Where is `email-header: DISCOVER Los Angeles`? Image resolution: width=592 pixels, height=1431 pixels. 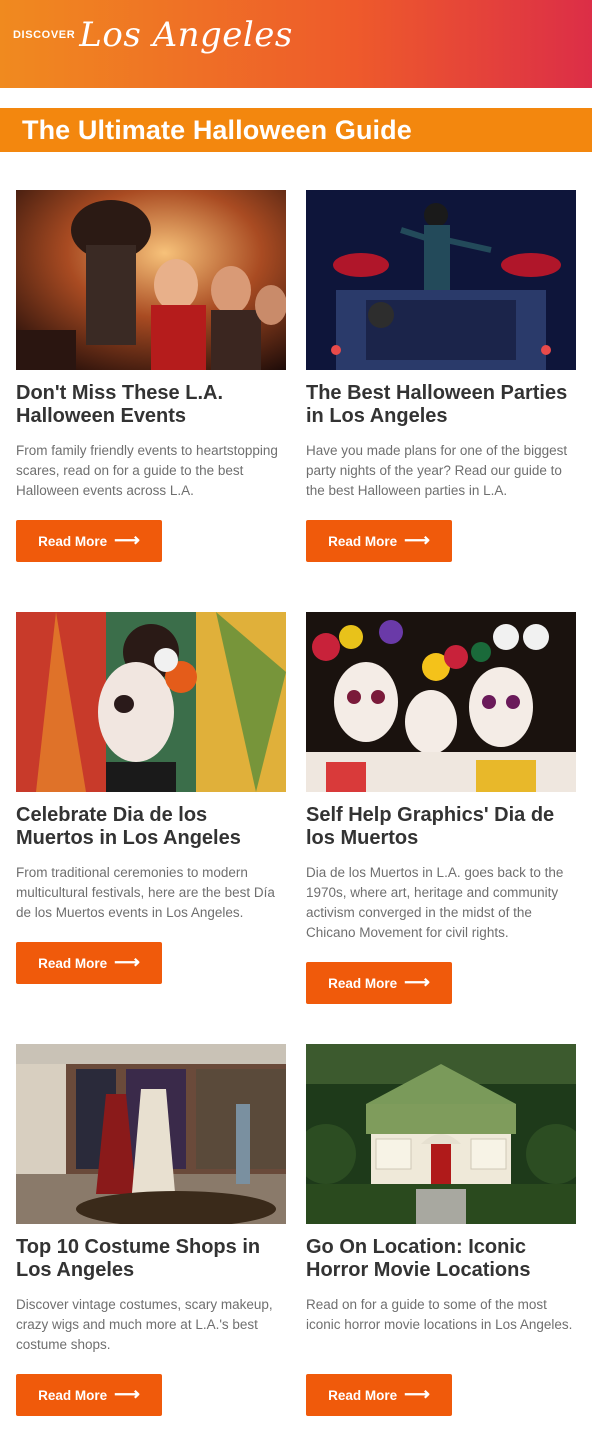
email-header: DISCOVER Los Angeles is located at coordinates (296, 44).